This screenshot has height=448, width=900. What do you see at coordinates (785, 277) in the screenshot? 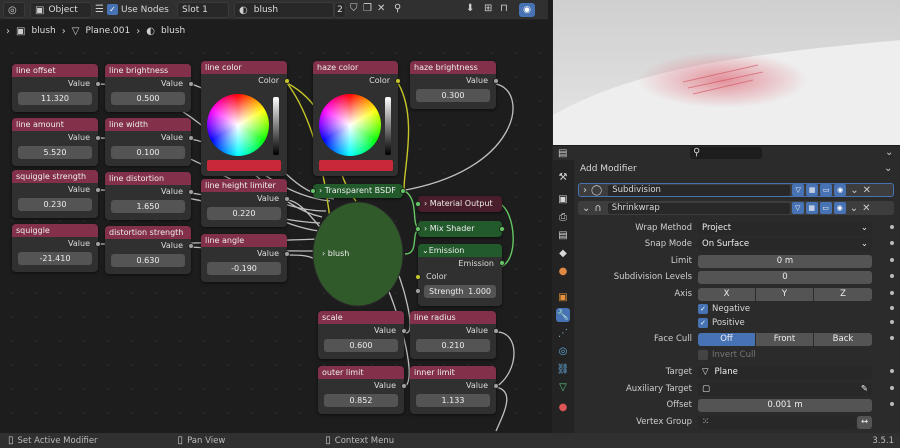
I see `subdivision-levels-field: 0` at bounding box center [785, 277].